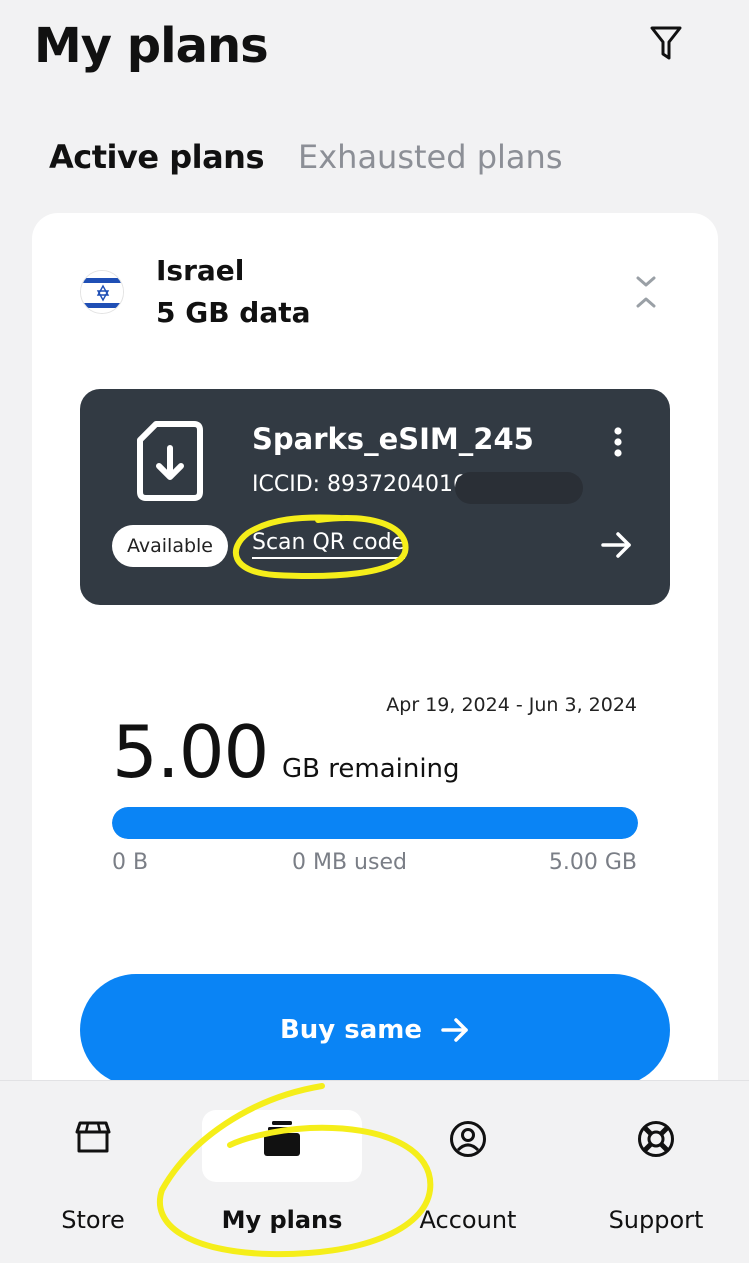 This screenshot has width=749, height=1263. What do you see at coordinates (157, 157) in the screenshot?
I see `tab-active-plans: Active plans` at bounding box center [157, 157].